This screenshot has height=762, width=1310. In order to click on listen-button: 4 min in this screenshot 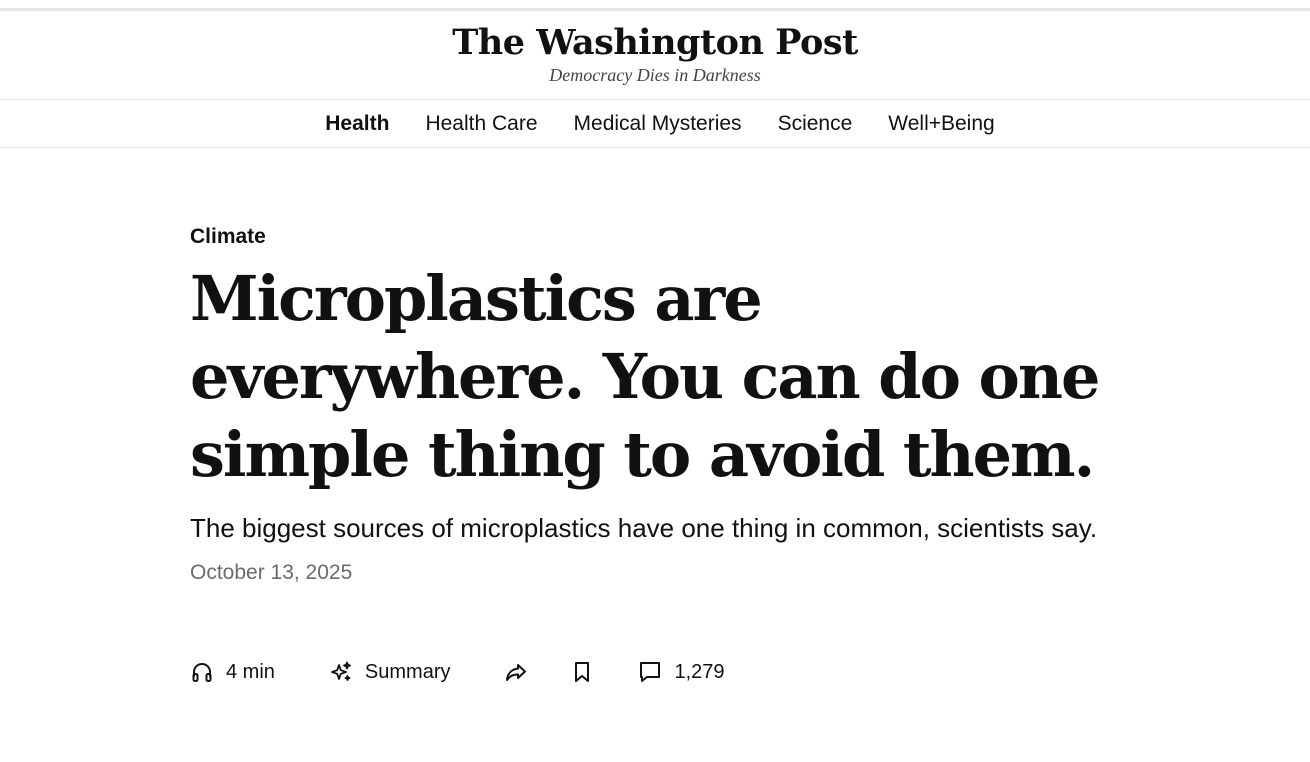, I will do `click(232, 672)`.